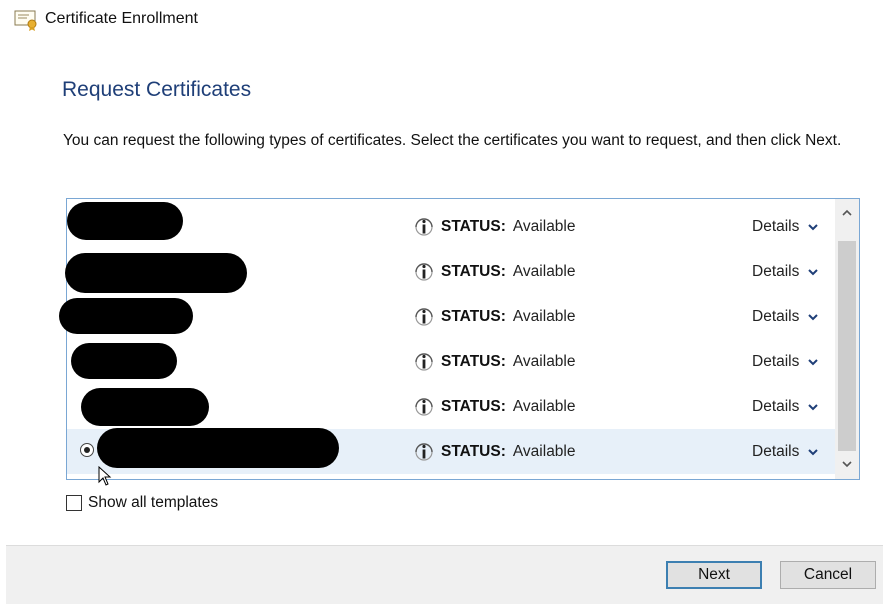 The width and height of the screenshot is (883, 604). Describe the element at coordinates (828, 575) in the screenshot. I see `cancel-button: Cancel` at that location.